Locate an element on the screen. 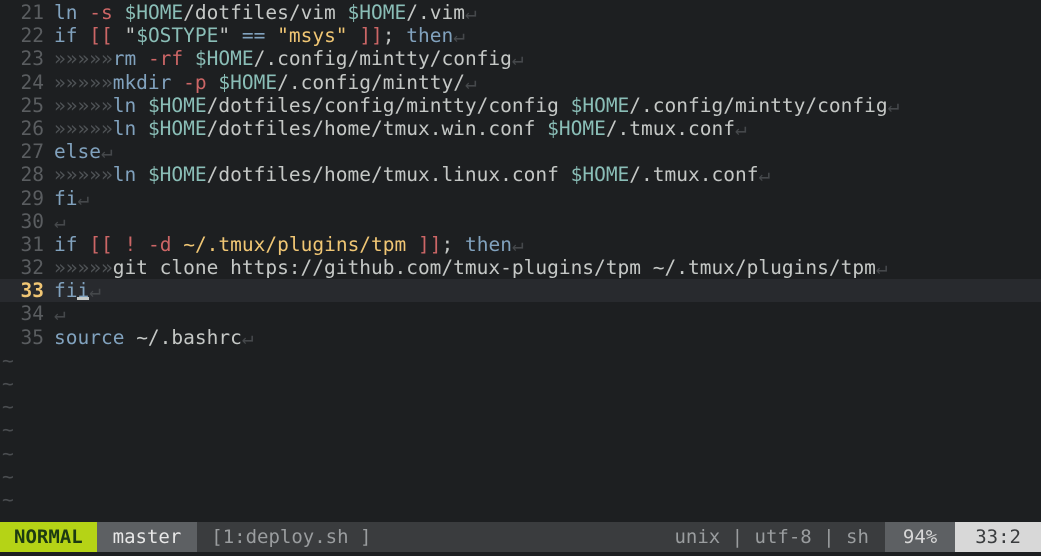 The height and width of the screenshot is (556, 1041). editor-line: 34 ↵ is located at coordinates (520, 313).